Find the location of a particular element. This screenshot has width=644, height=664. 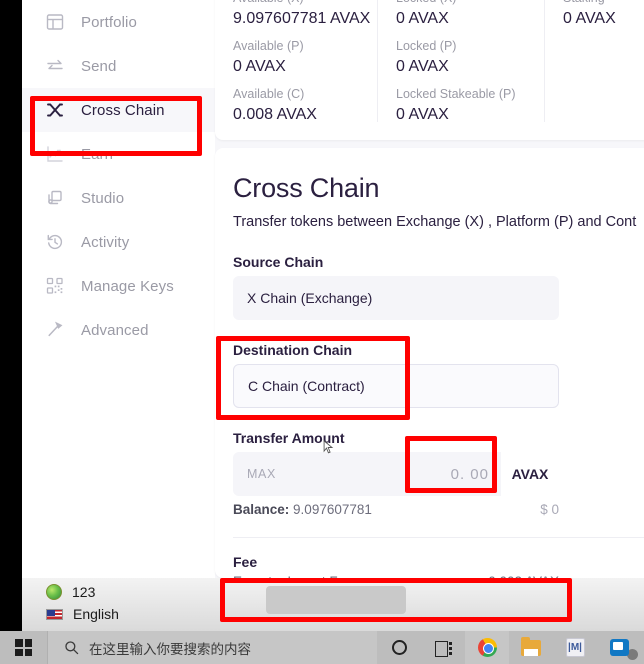

page-title: Cross Chain is located at coordinates (306, 188).